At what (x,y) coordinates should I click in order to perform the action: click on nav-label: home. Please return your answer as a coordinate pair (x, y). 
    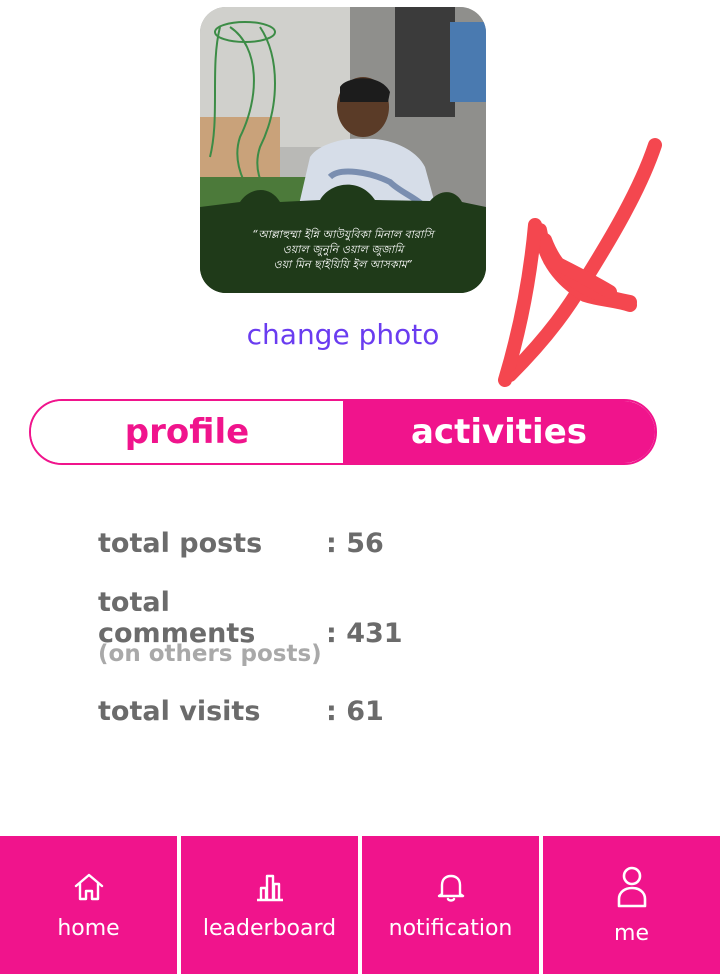
    Looking at the image, I should click on (88, 928).